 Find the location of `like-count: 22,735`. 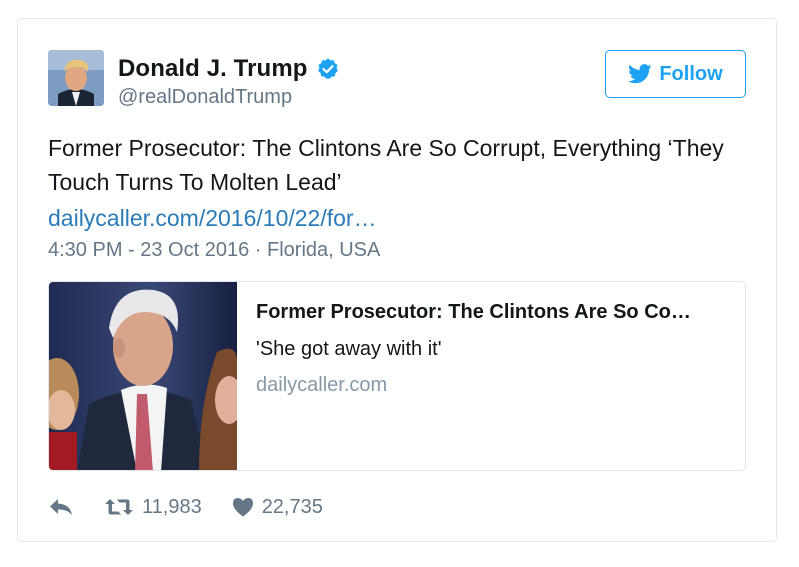

like-count: 22,735 is located at coordinates (292, 506).